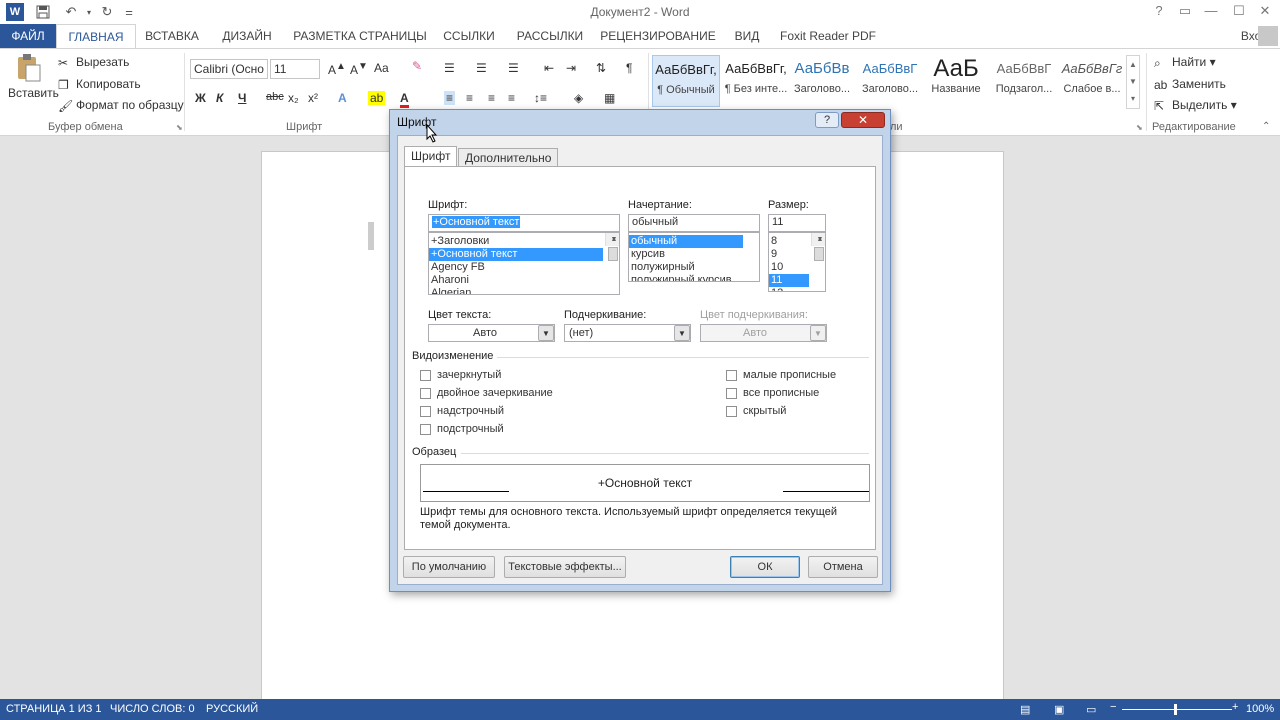 The width and height of the screenshot is (1280, 720). What do you see at coordinates (54, 709) in the screenshot?
I see `status-page: СТРАНИЦА 1 ИЗ 1` at bounding box center [54, 709].